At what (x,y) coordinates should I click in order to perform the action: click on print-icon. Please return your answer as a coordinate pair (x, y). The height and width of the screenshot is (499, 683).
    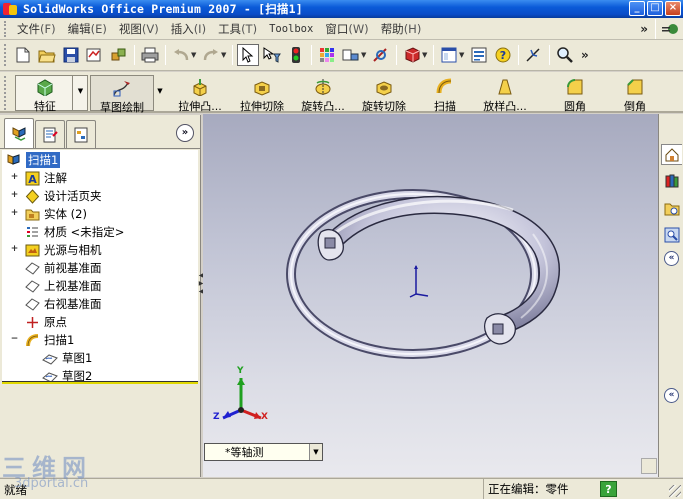
    Looking at the image, I should click on (150, 55).